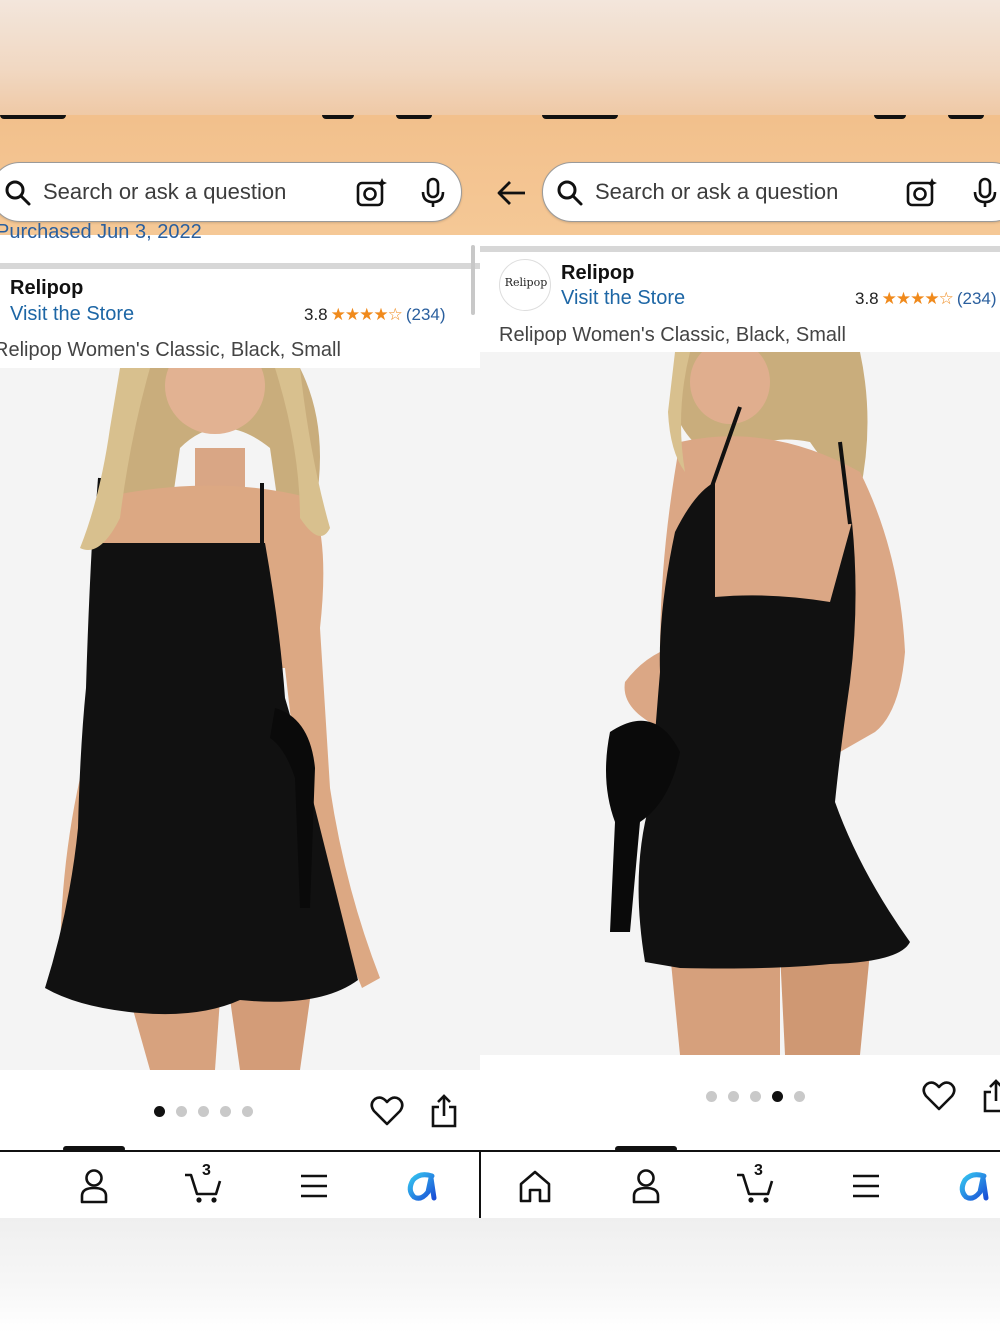 The width and height of the screenshot is (1000, 1333). I want to click on purchased-date: Purchased Jun 3, 2022, so click(101, 232).